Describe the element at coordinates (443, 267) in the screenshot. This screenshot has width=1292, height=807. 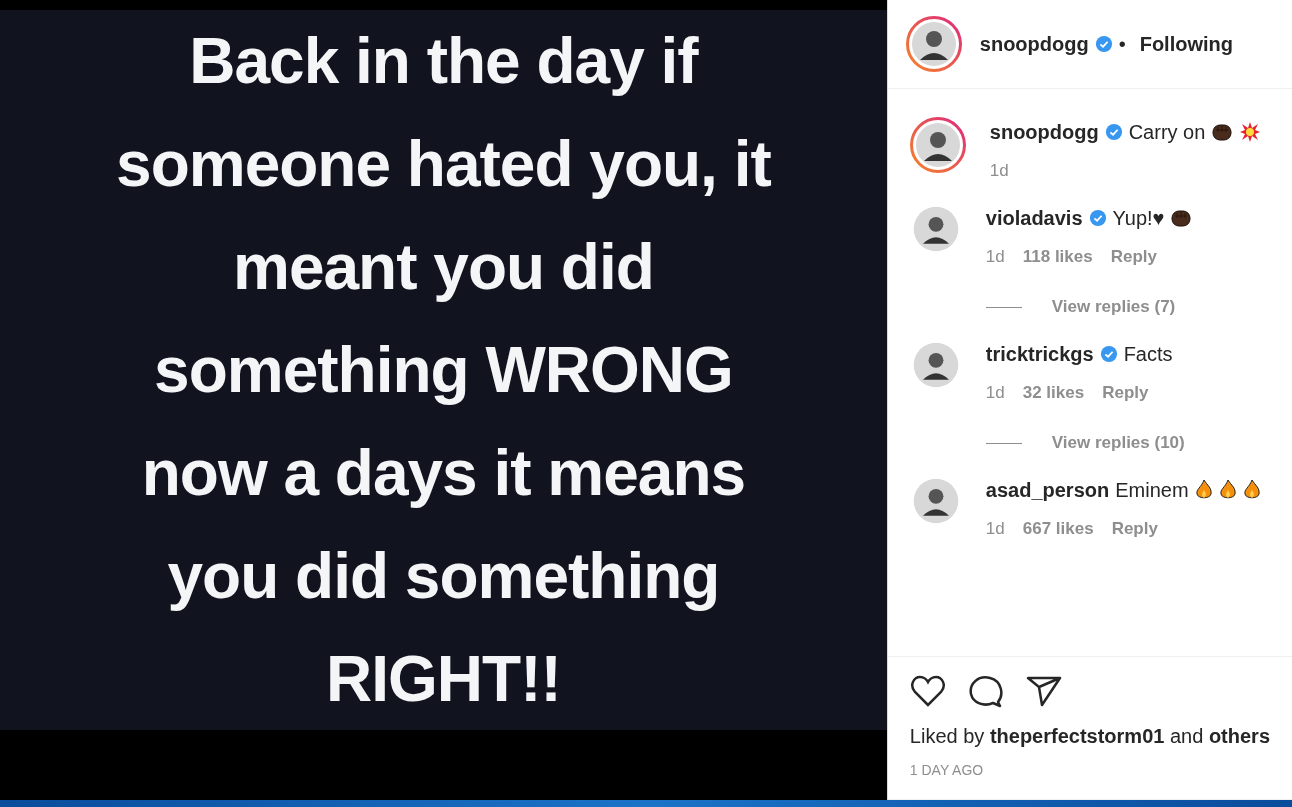
I see `post-image-text: meant you did` at that location.